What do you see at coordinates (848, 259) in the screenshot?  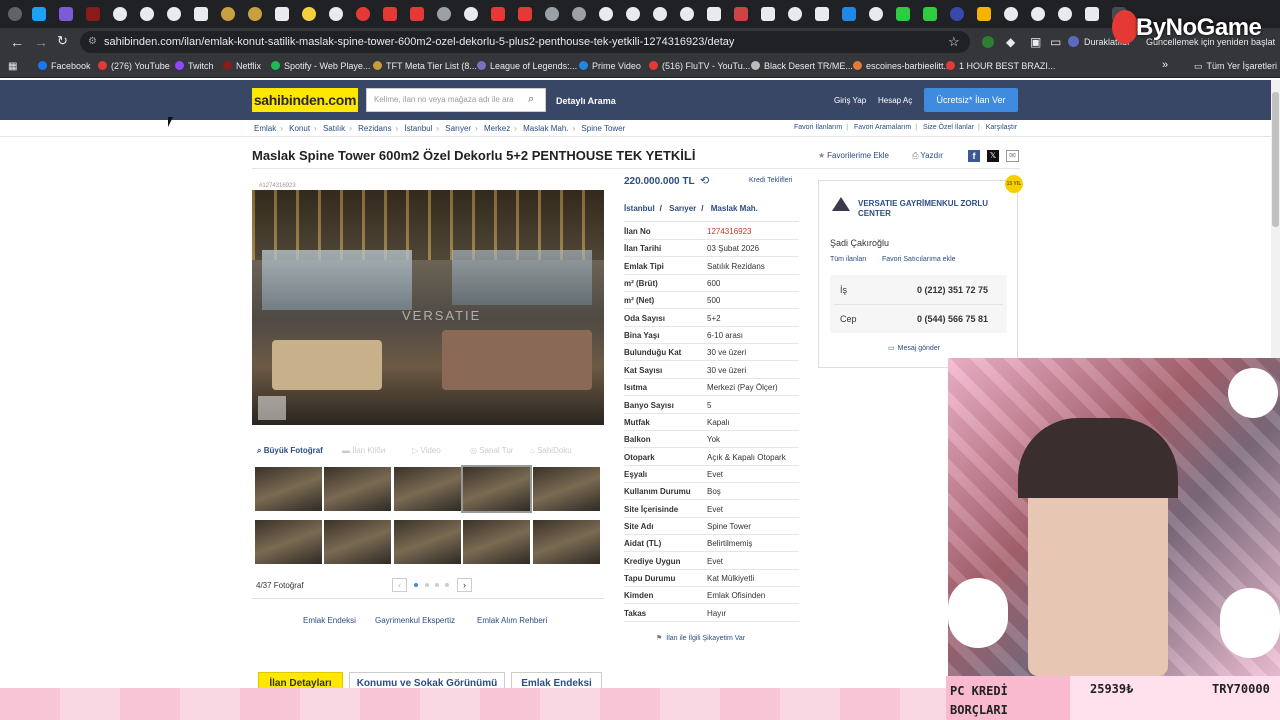 I see `all-ads-link: Tüm ilanları` at bounding box center [848, 259].